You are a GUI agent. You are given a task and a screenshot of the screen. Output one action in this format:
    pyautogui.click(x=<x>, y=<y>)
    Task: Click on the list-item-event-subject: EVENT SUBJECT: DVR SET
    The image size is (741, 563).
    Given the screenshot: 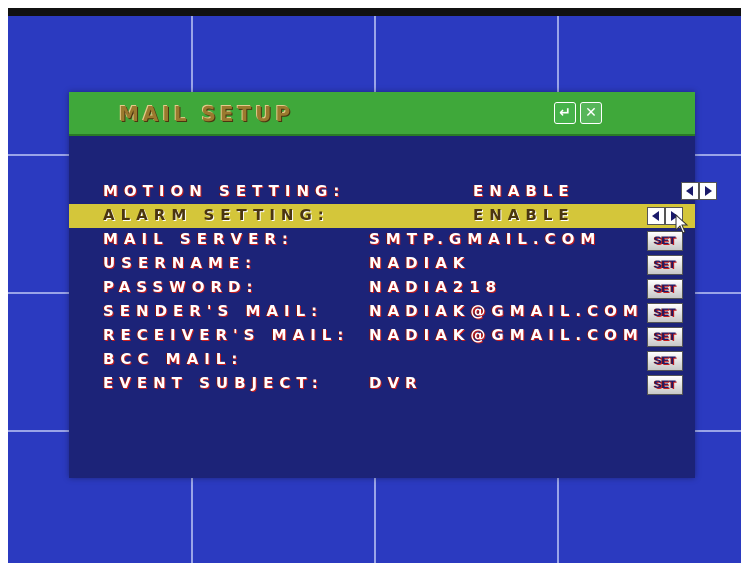 What is the action you would take?
    pyautogui.click(x=398, y=384)
    